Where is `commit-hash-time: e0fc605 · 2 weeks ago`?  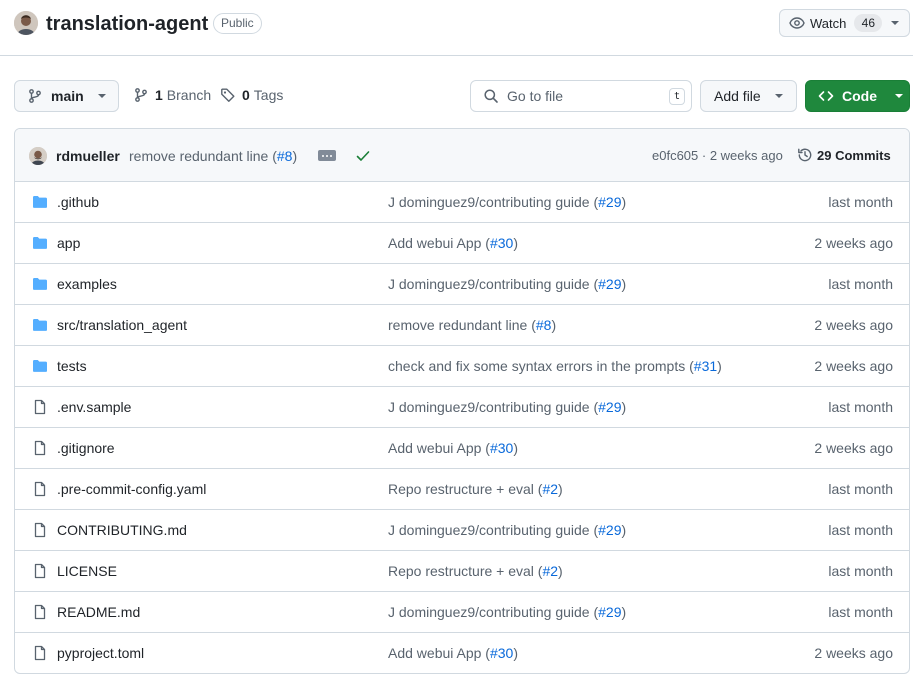
commit-hash-time: e0fc605 · 2 weeks ago is located at coordinates (717, 155).